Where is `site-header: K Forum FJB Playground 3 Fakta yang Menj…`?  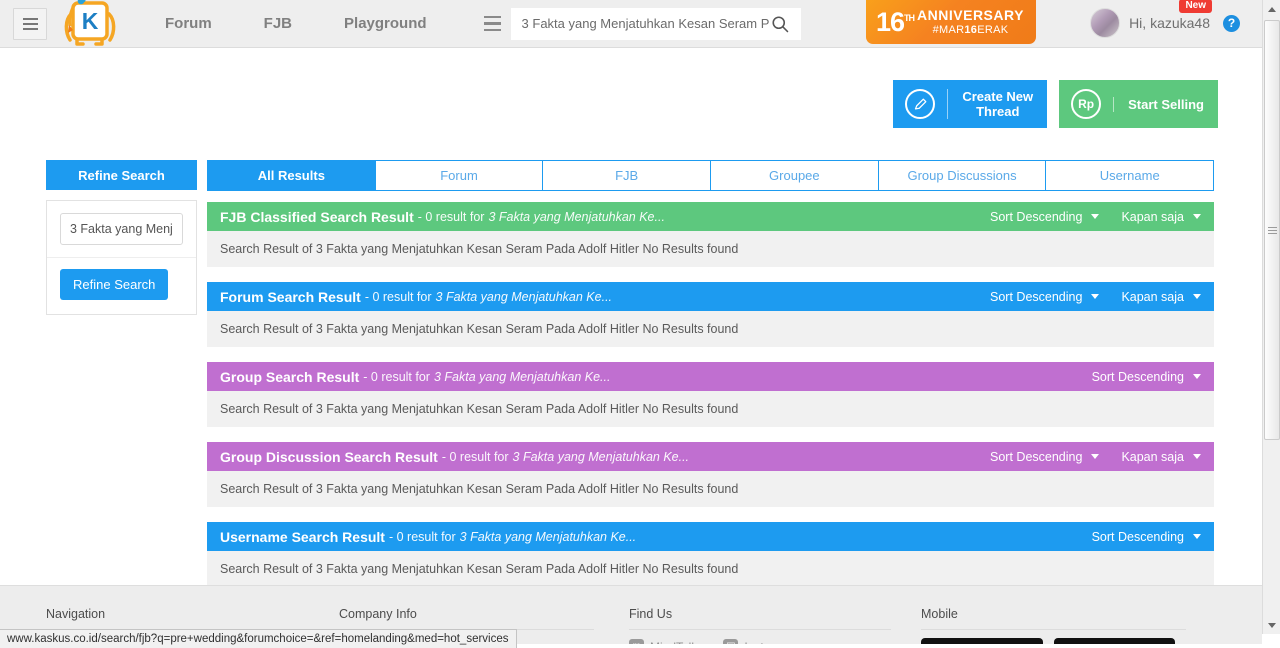
site-header: K Forum FJB Playground 3 Fakta yang Menj… is located at coordinates (631, 24).